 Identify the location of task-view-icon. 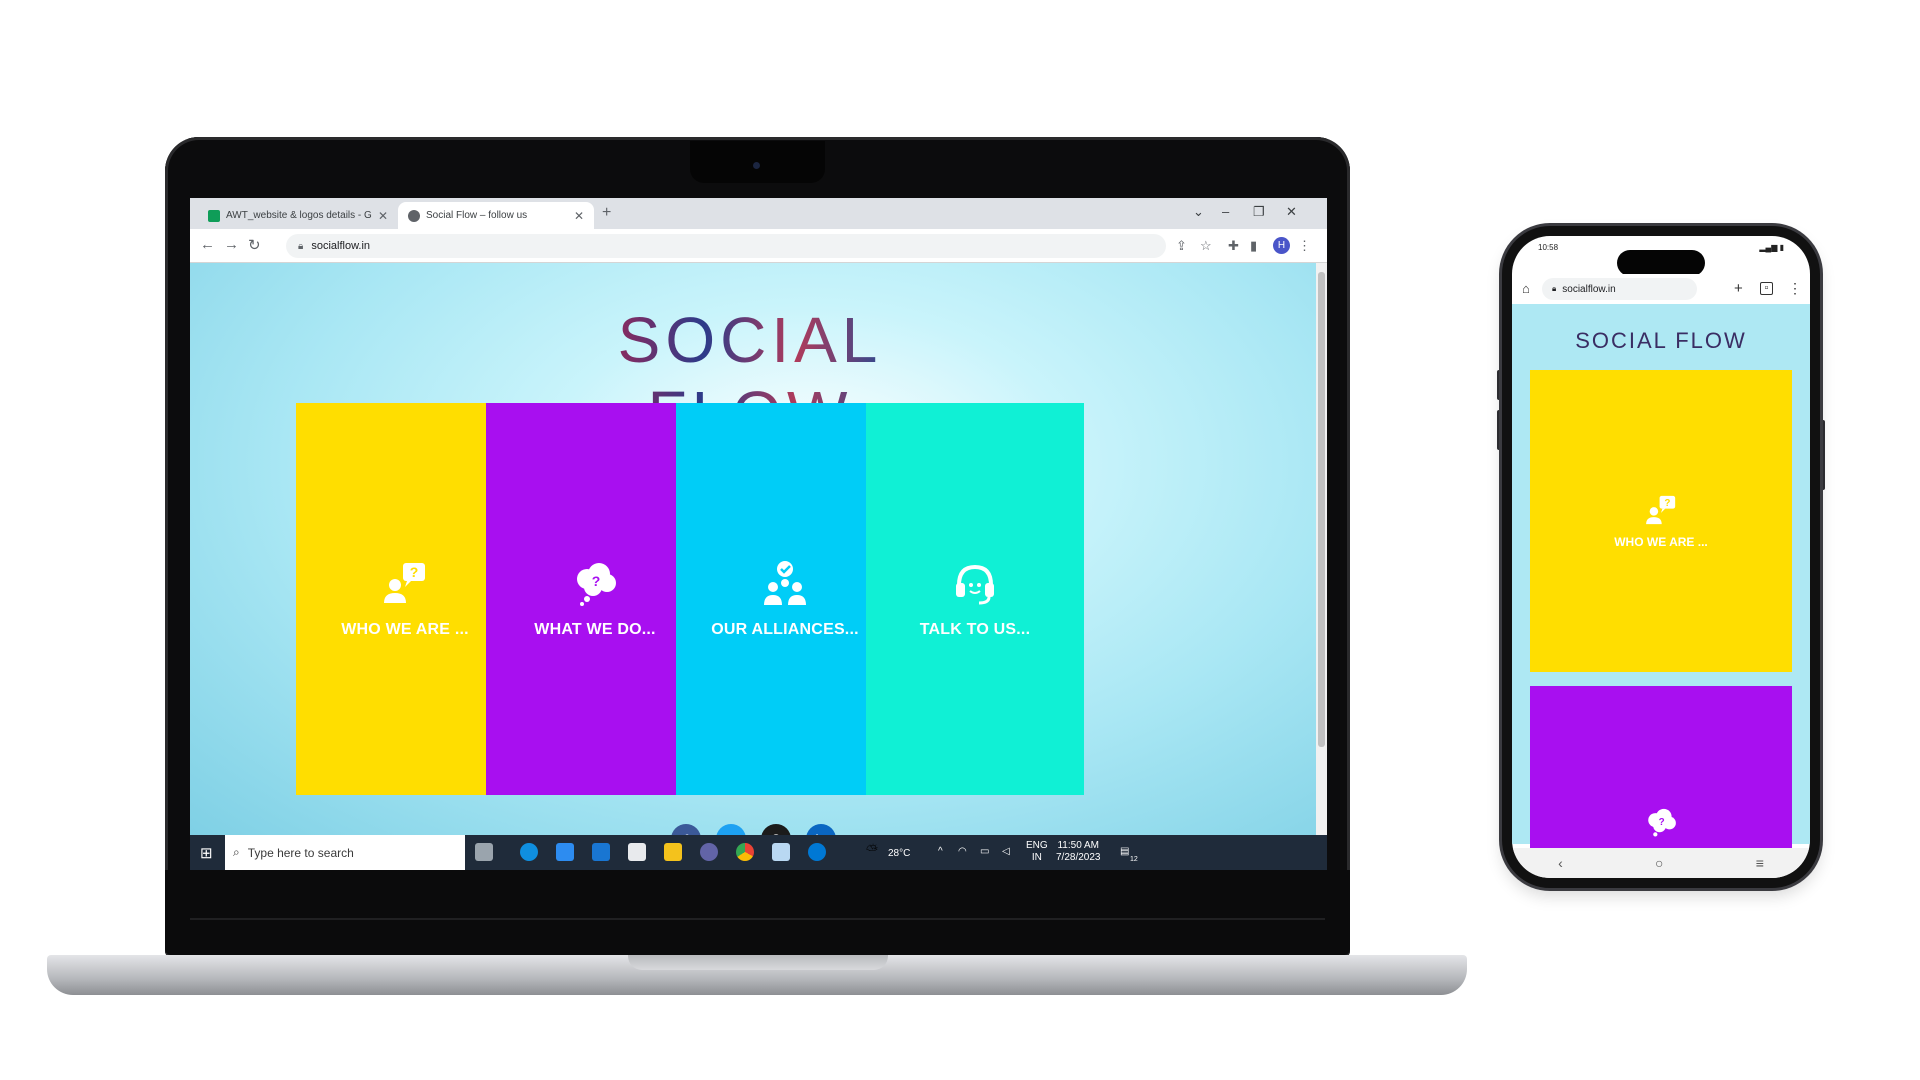
(484, 852).